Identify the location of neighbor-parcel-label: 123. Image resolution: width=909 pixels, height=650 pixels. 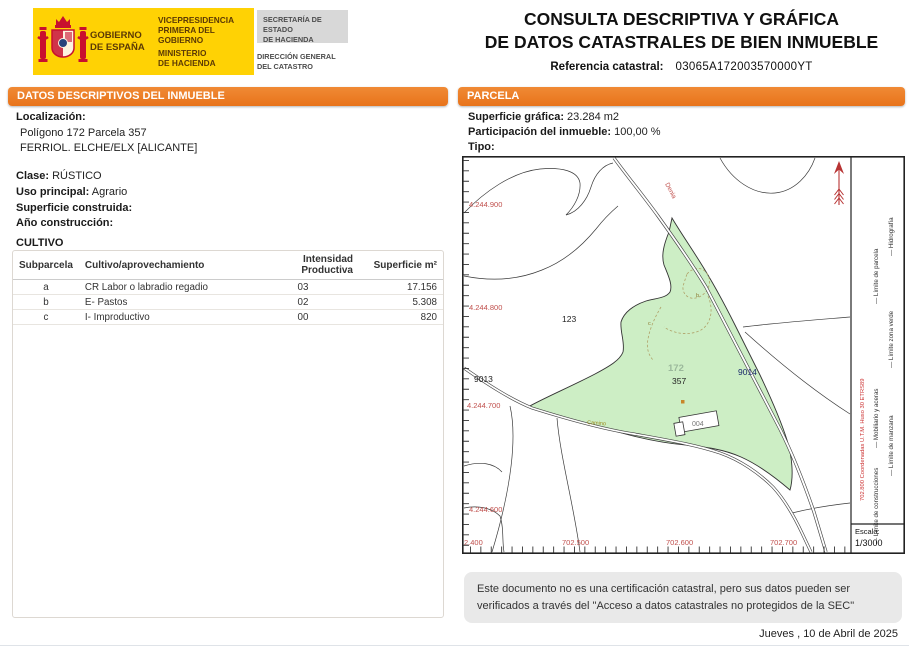
(569, 319).